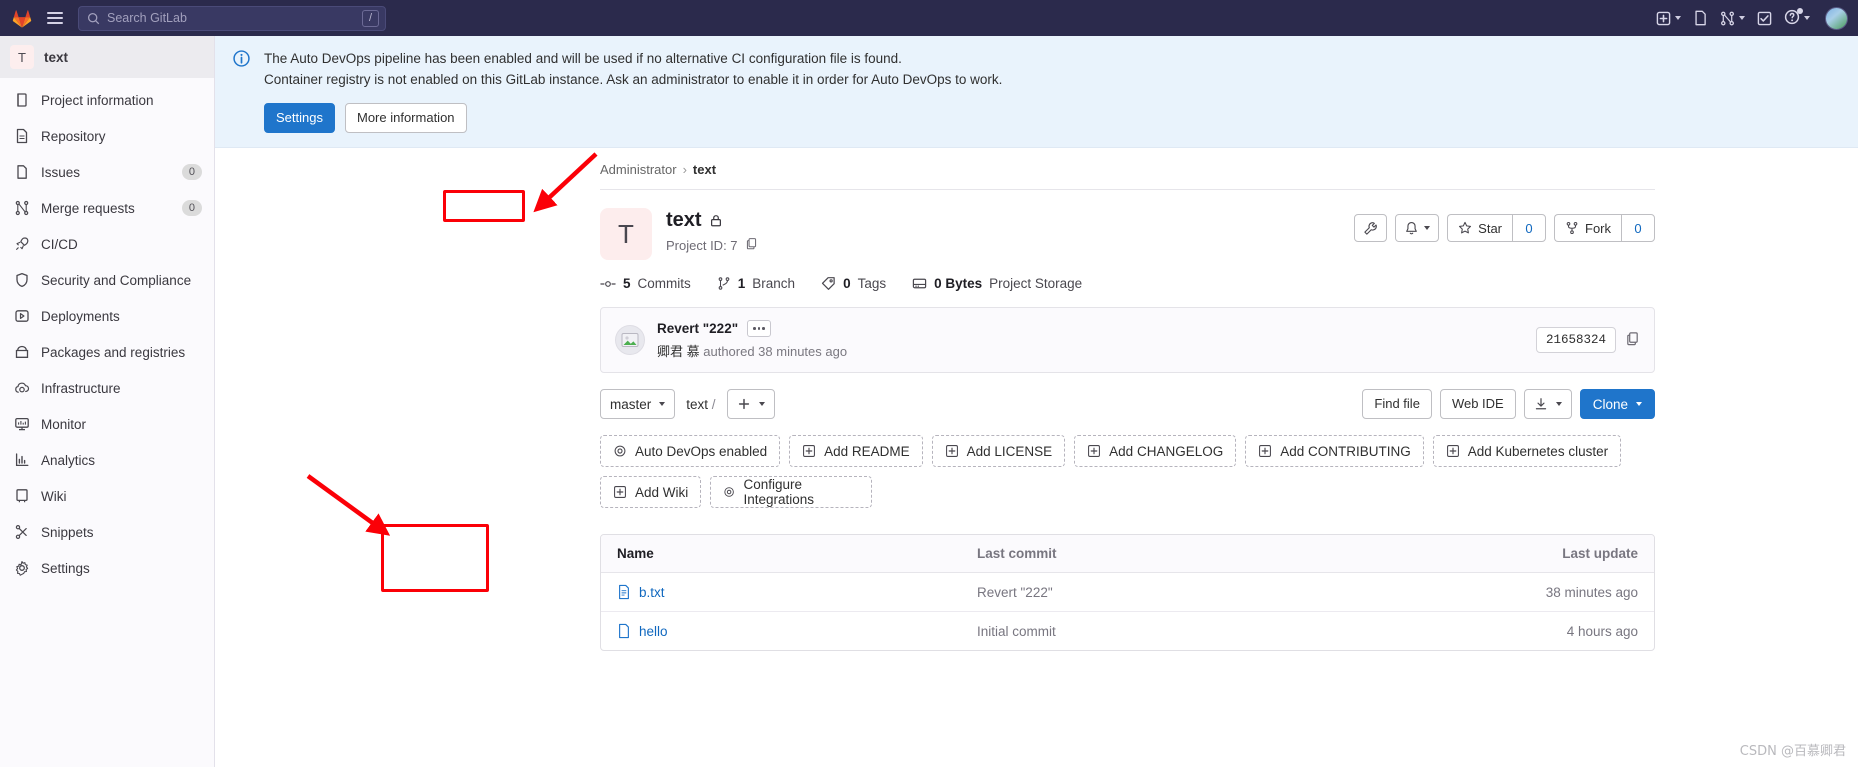 The width and height of the screenshot is (1858, 767). What do you see at coordinates (107, 460) in the screenshot?
I see `sidebar-item-analytics: Analytics` at bounding box center [107, 460].